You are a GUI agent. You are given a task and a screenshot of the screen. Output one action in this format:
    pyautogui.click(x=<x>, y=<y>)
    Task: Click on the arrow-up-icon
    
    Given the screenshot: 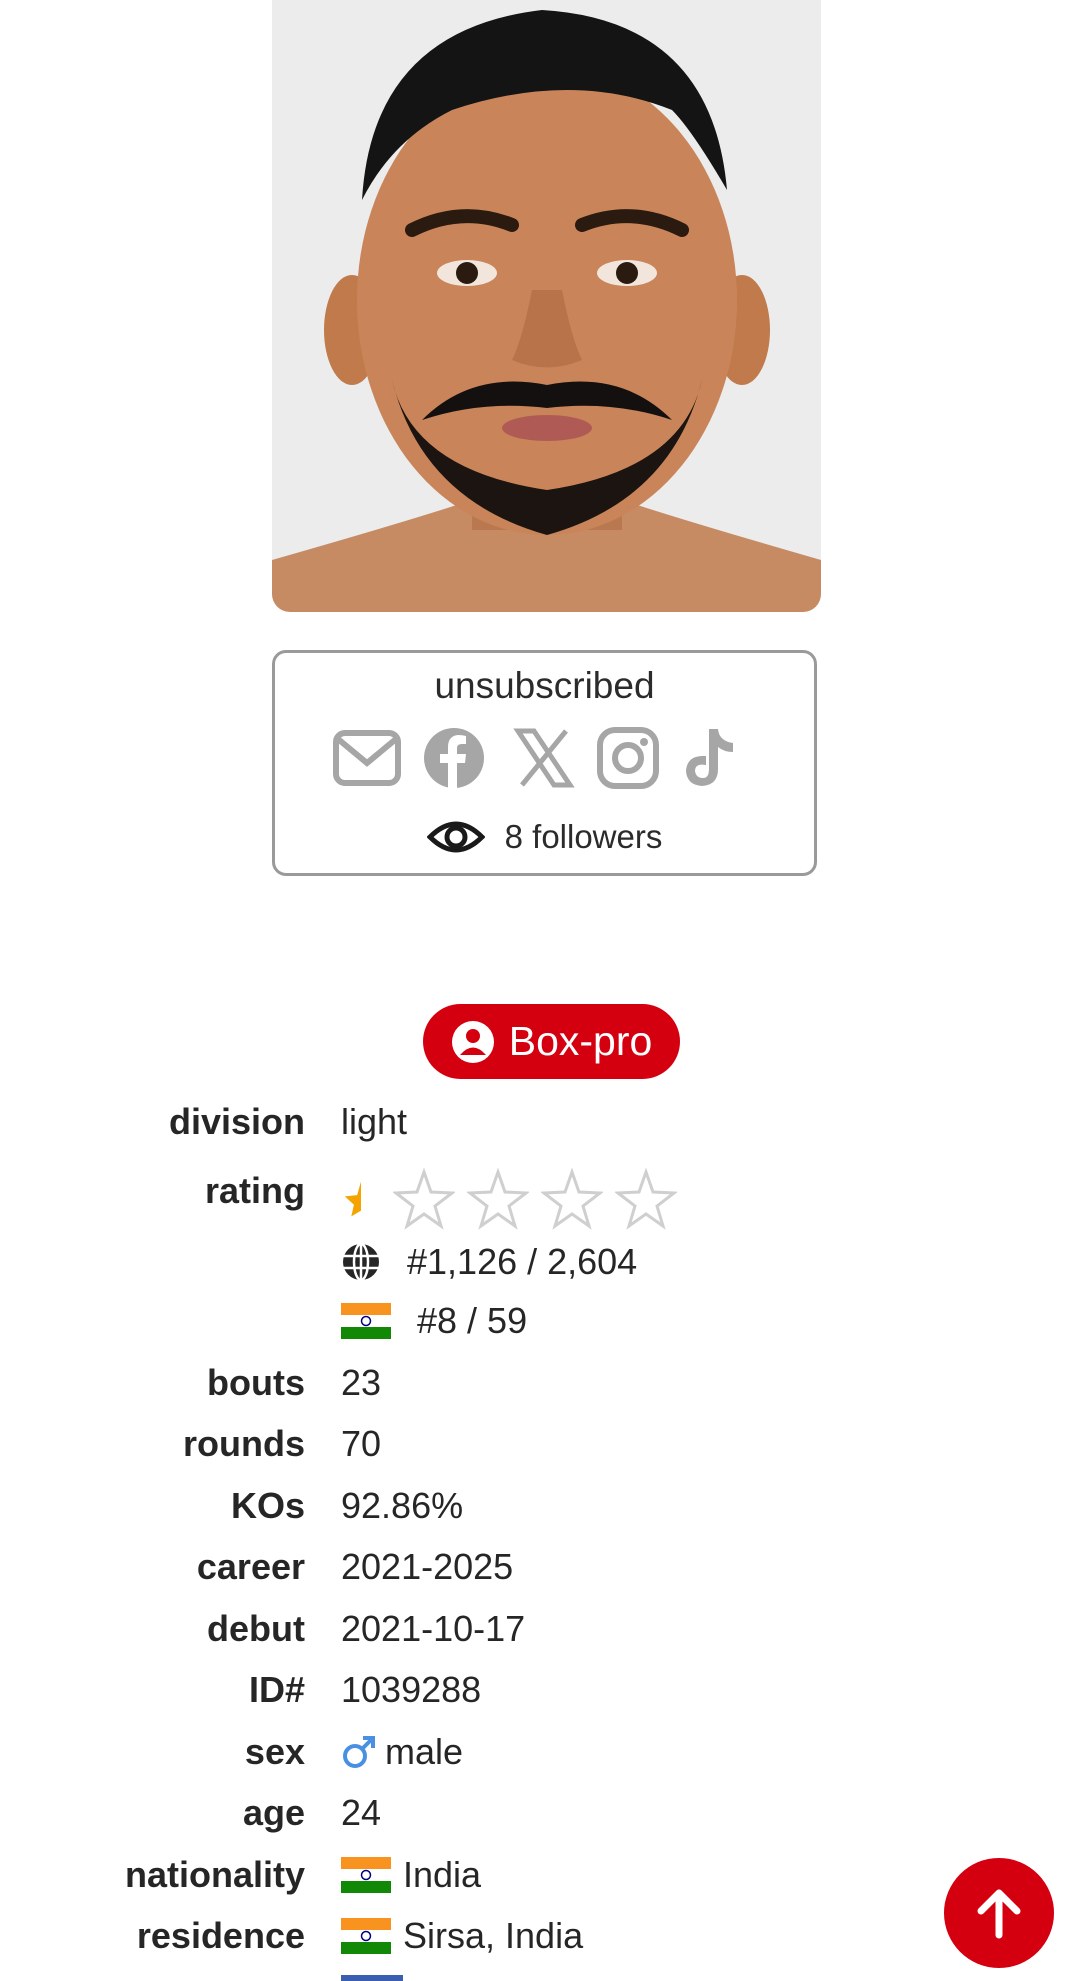 What is the action you would take?
    pyautogui.click(x=999, y=1914)
    